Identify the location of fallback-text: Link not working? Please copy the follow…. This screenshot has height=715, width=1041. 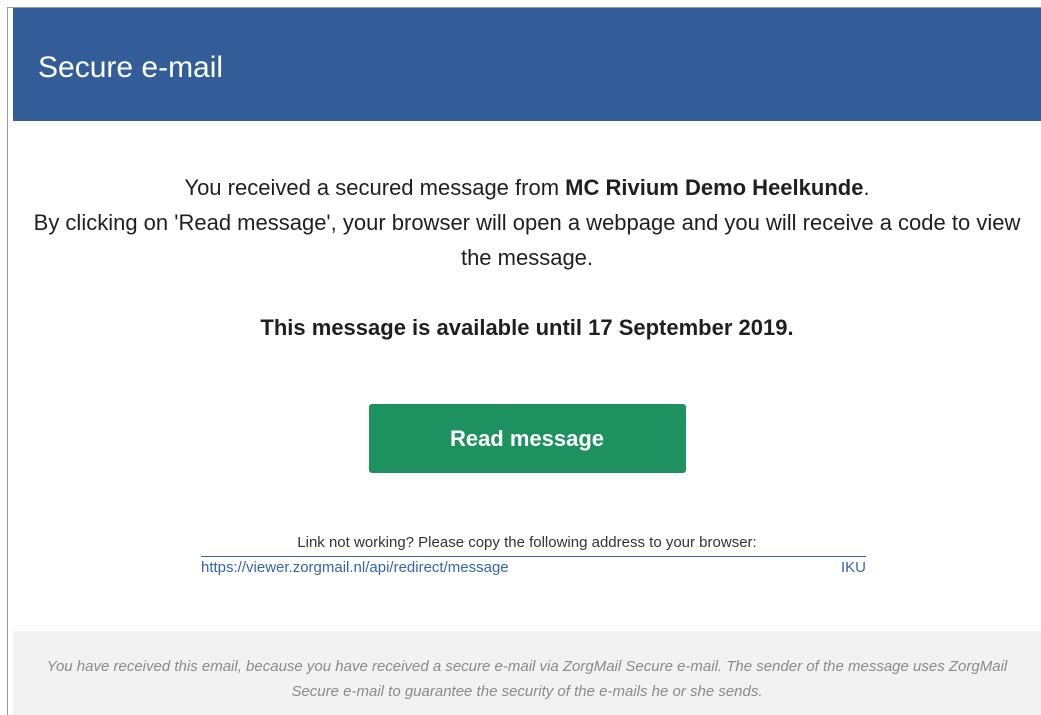
(527, 542).